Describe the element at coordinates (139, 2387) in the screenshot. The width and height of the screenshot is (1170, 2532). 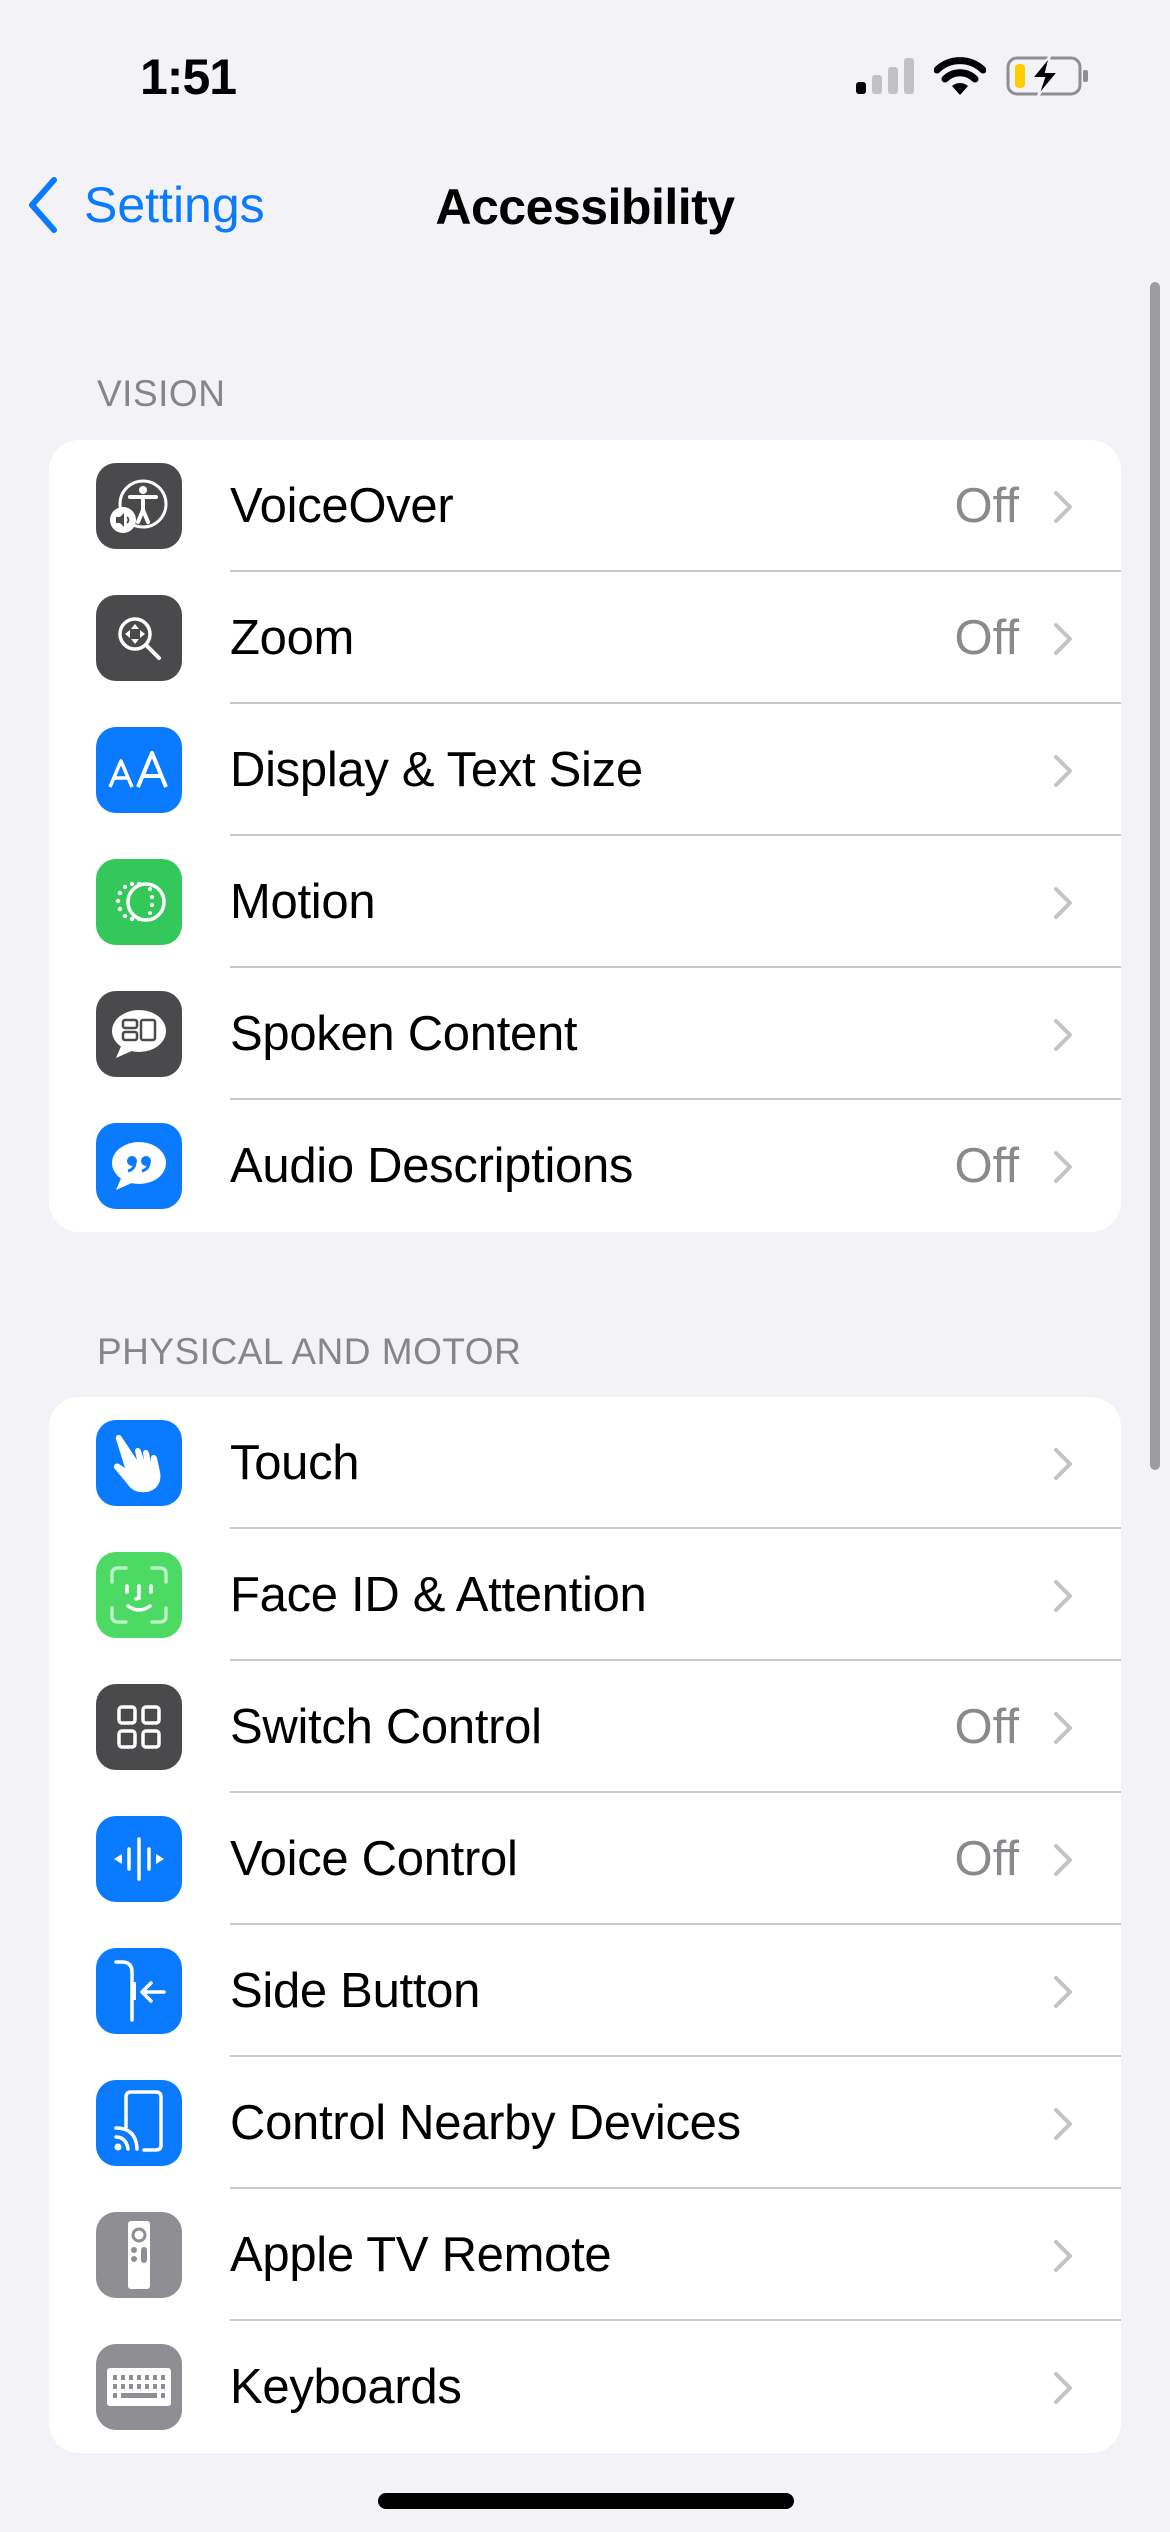
I see `keyboard-icon` at that location.